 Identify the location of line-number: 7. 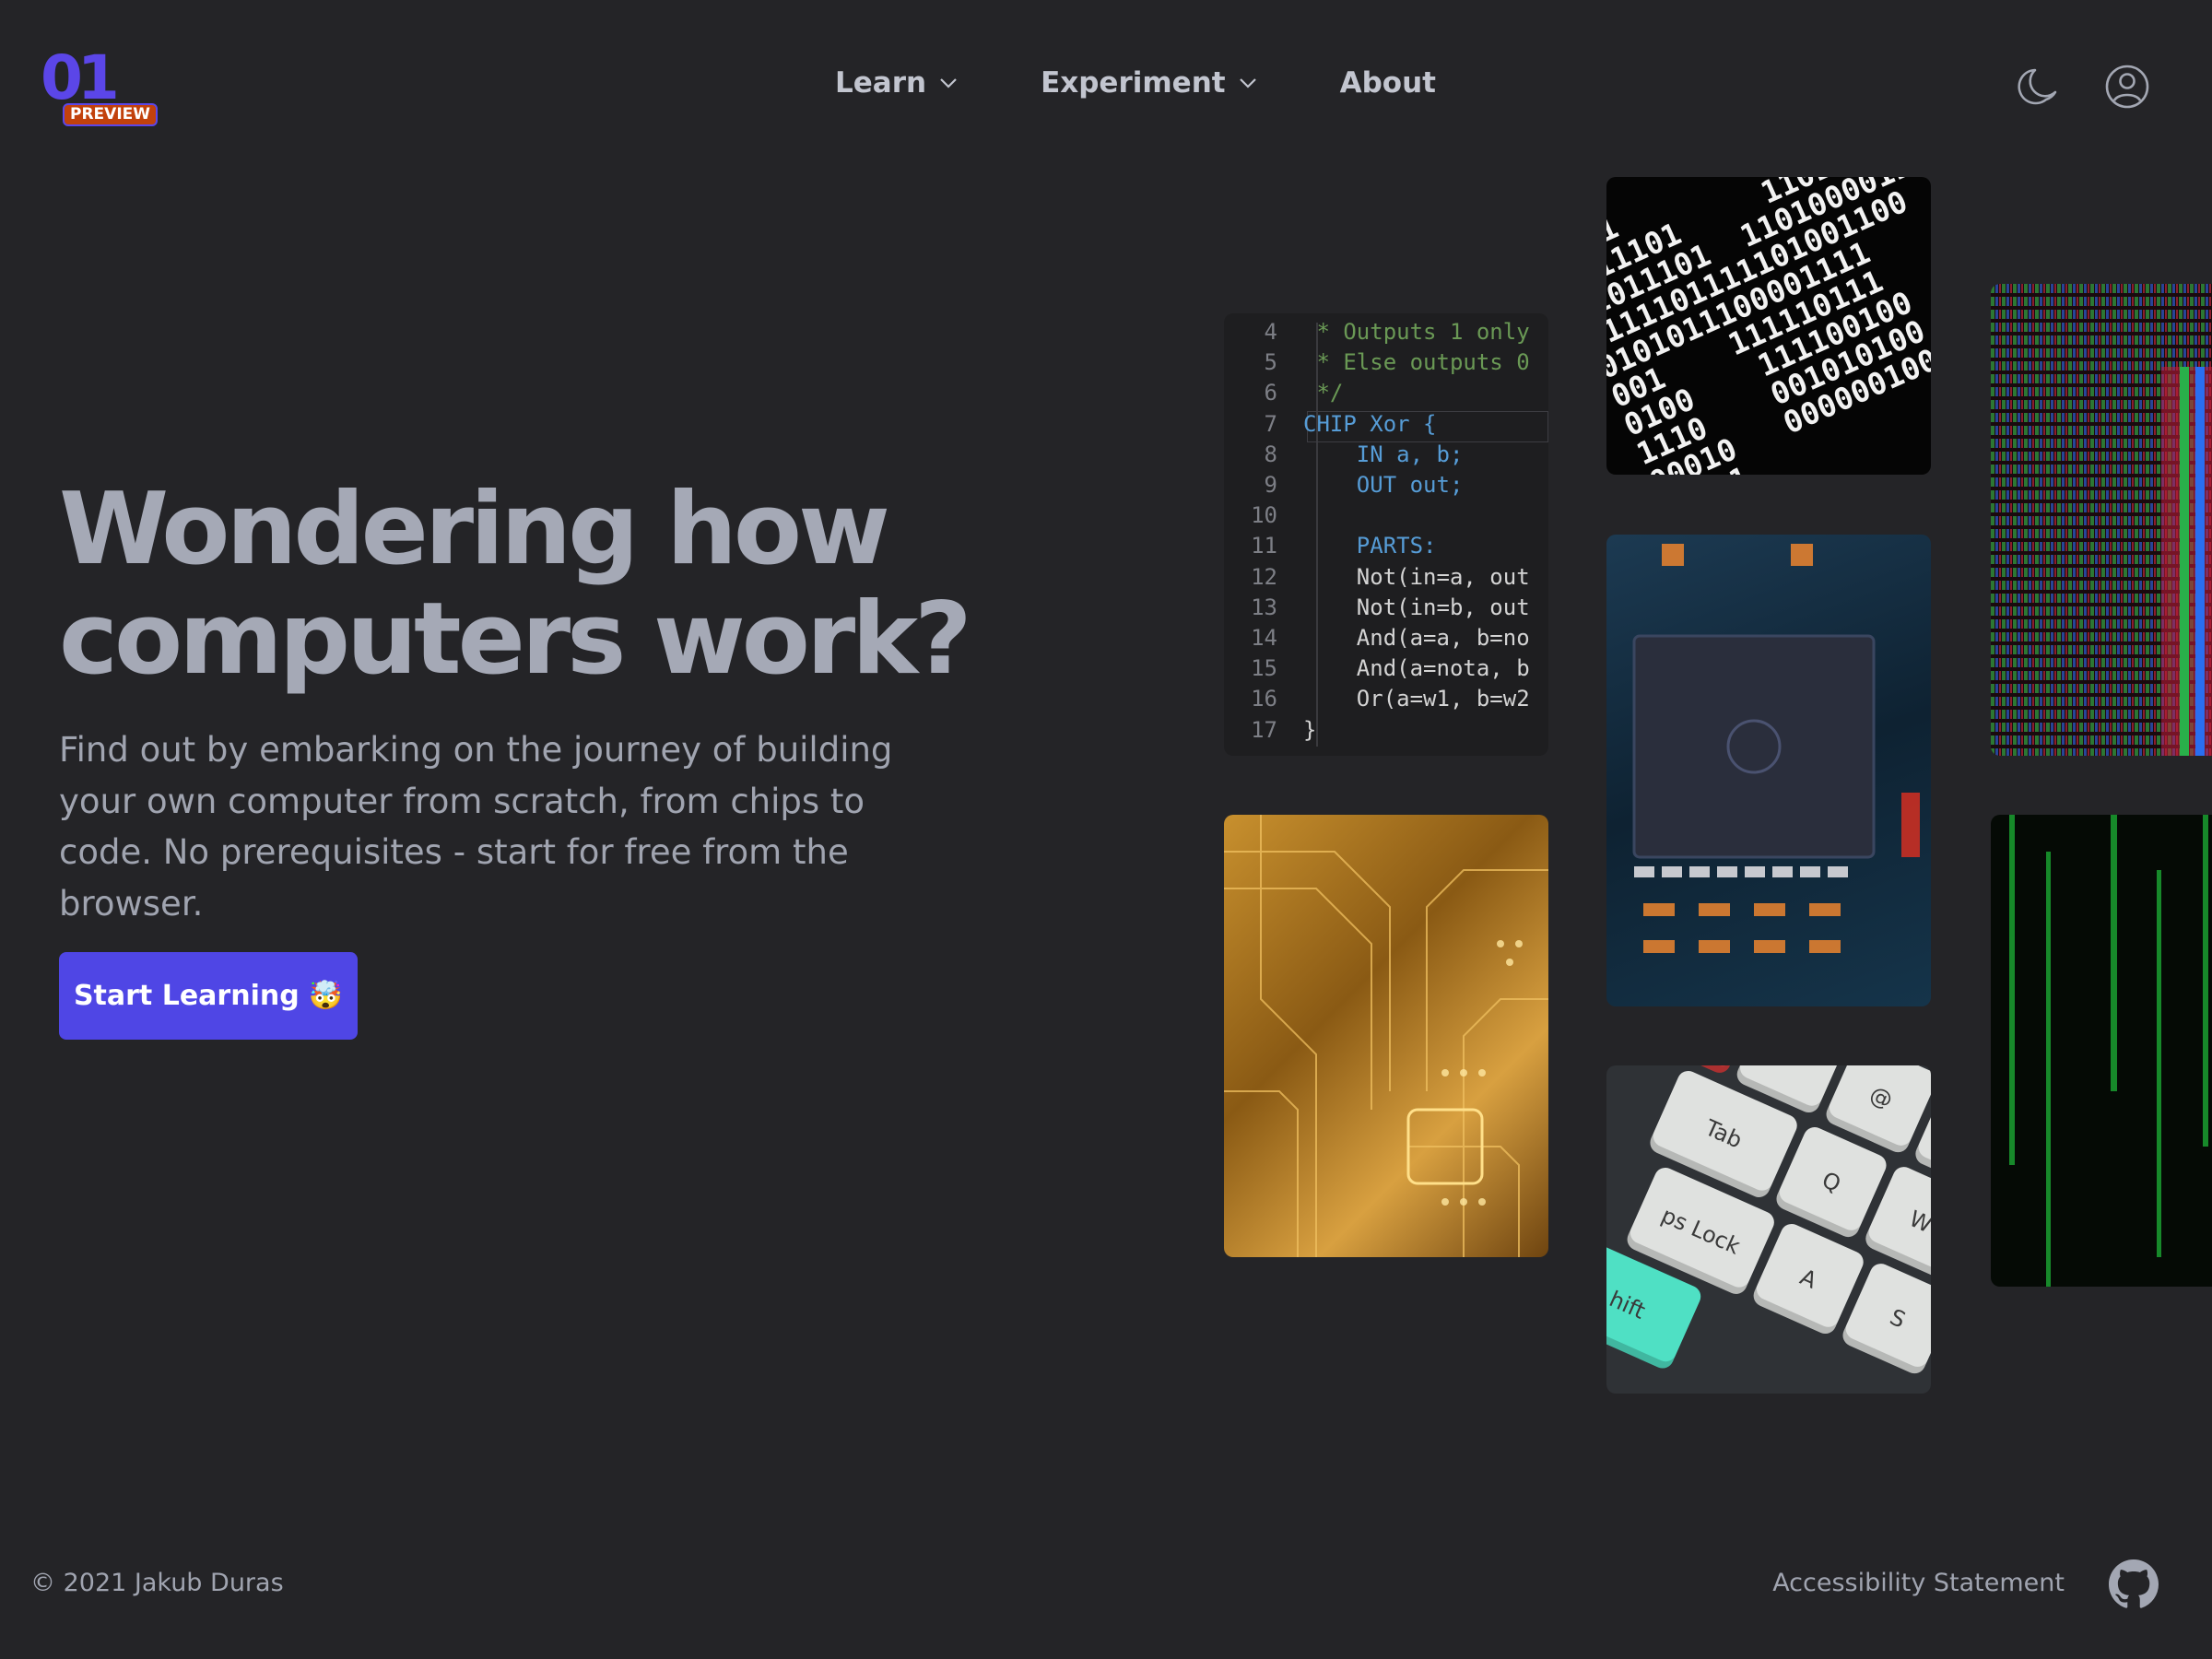
(1270, 423).